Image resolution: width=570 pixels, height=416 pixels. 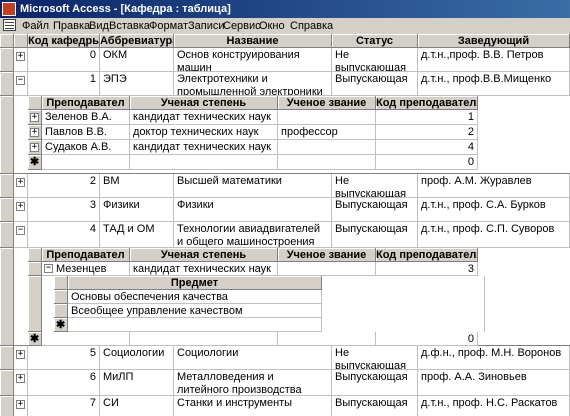 What do you see at coordinates (327, 269) in the screenshot?
I see `sub-cell-title` at bounding box center [327, 269].